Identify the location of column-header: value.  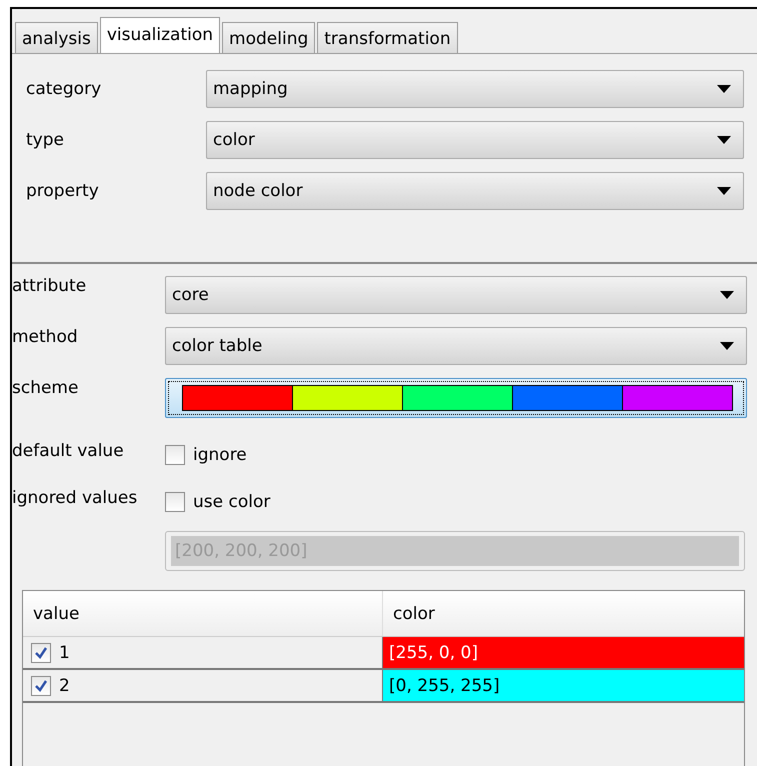
(203, 613).